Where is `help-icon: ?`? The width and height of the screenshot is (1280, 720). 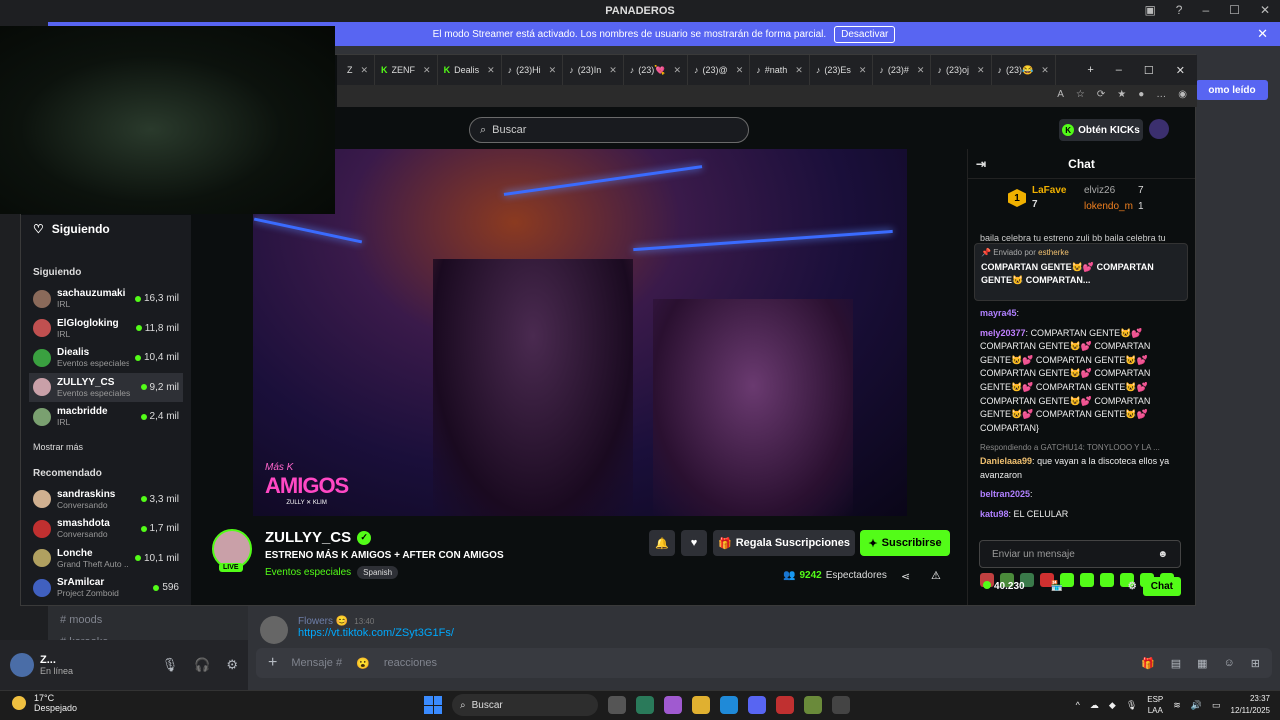 help-icon: ? is located at coordinates (1179, 10).